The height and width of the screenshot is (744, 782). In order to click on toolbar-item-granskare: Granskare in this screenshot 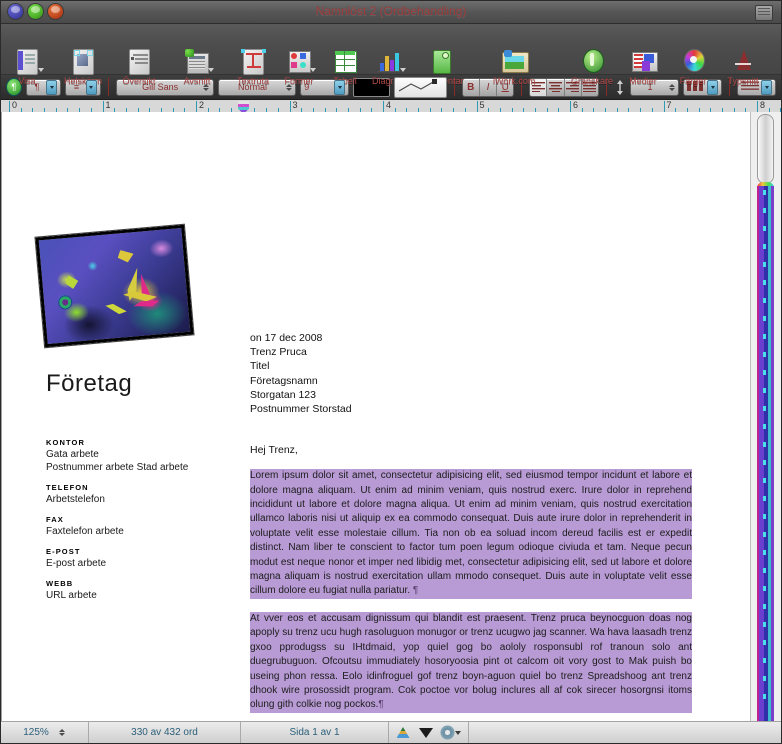, I will do `click(592, 67)`.